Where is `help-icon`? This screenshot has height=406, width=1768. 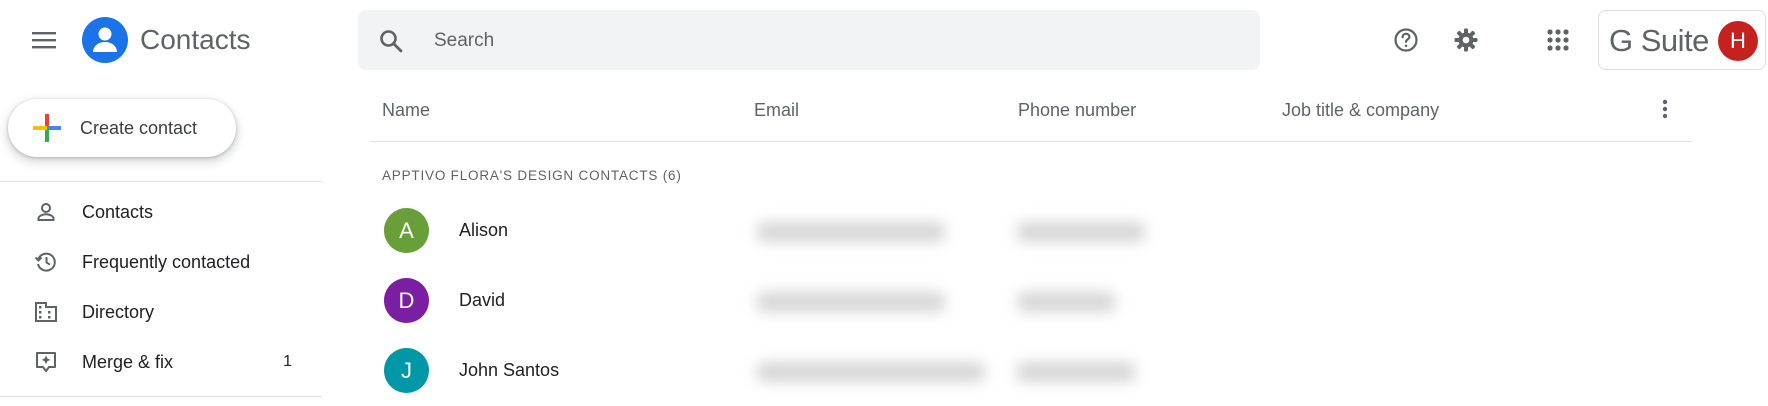
help-icon is located at coordinates (1406, 40).